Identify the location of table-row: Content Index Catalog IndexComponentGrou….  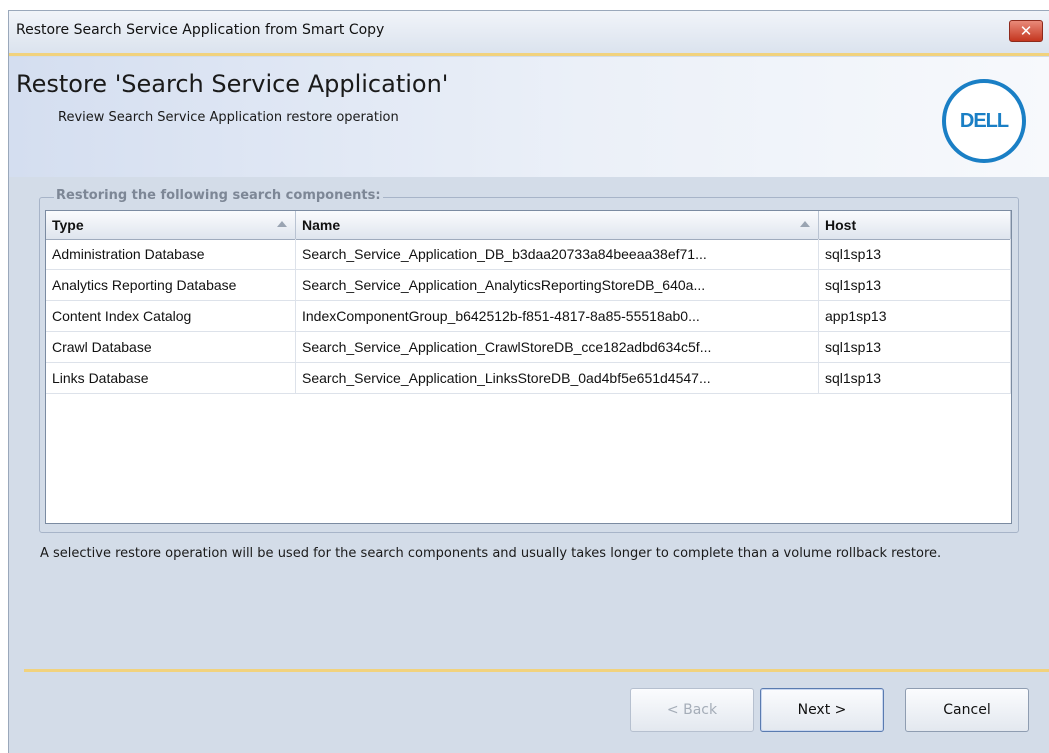
(528, 316).